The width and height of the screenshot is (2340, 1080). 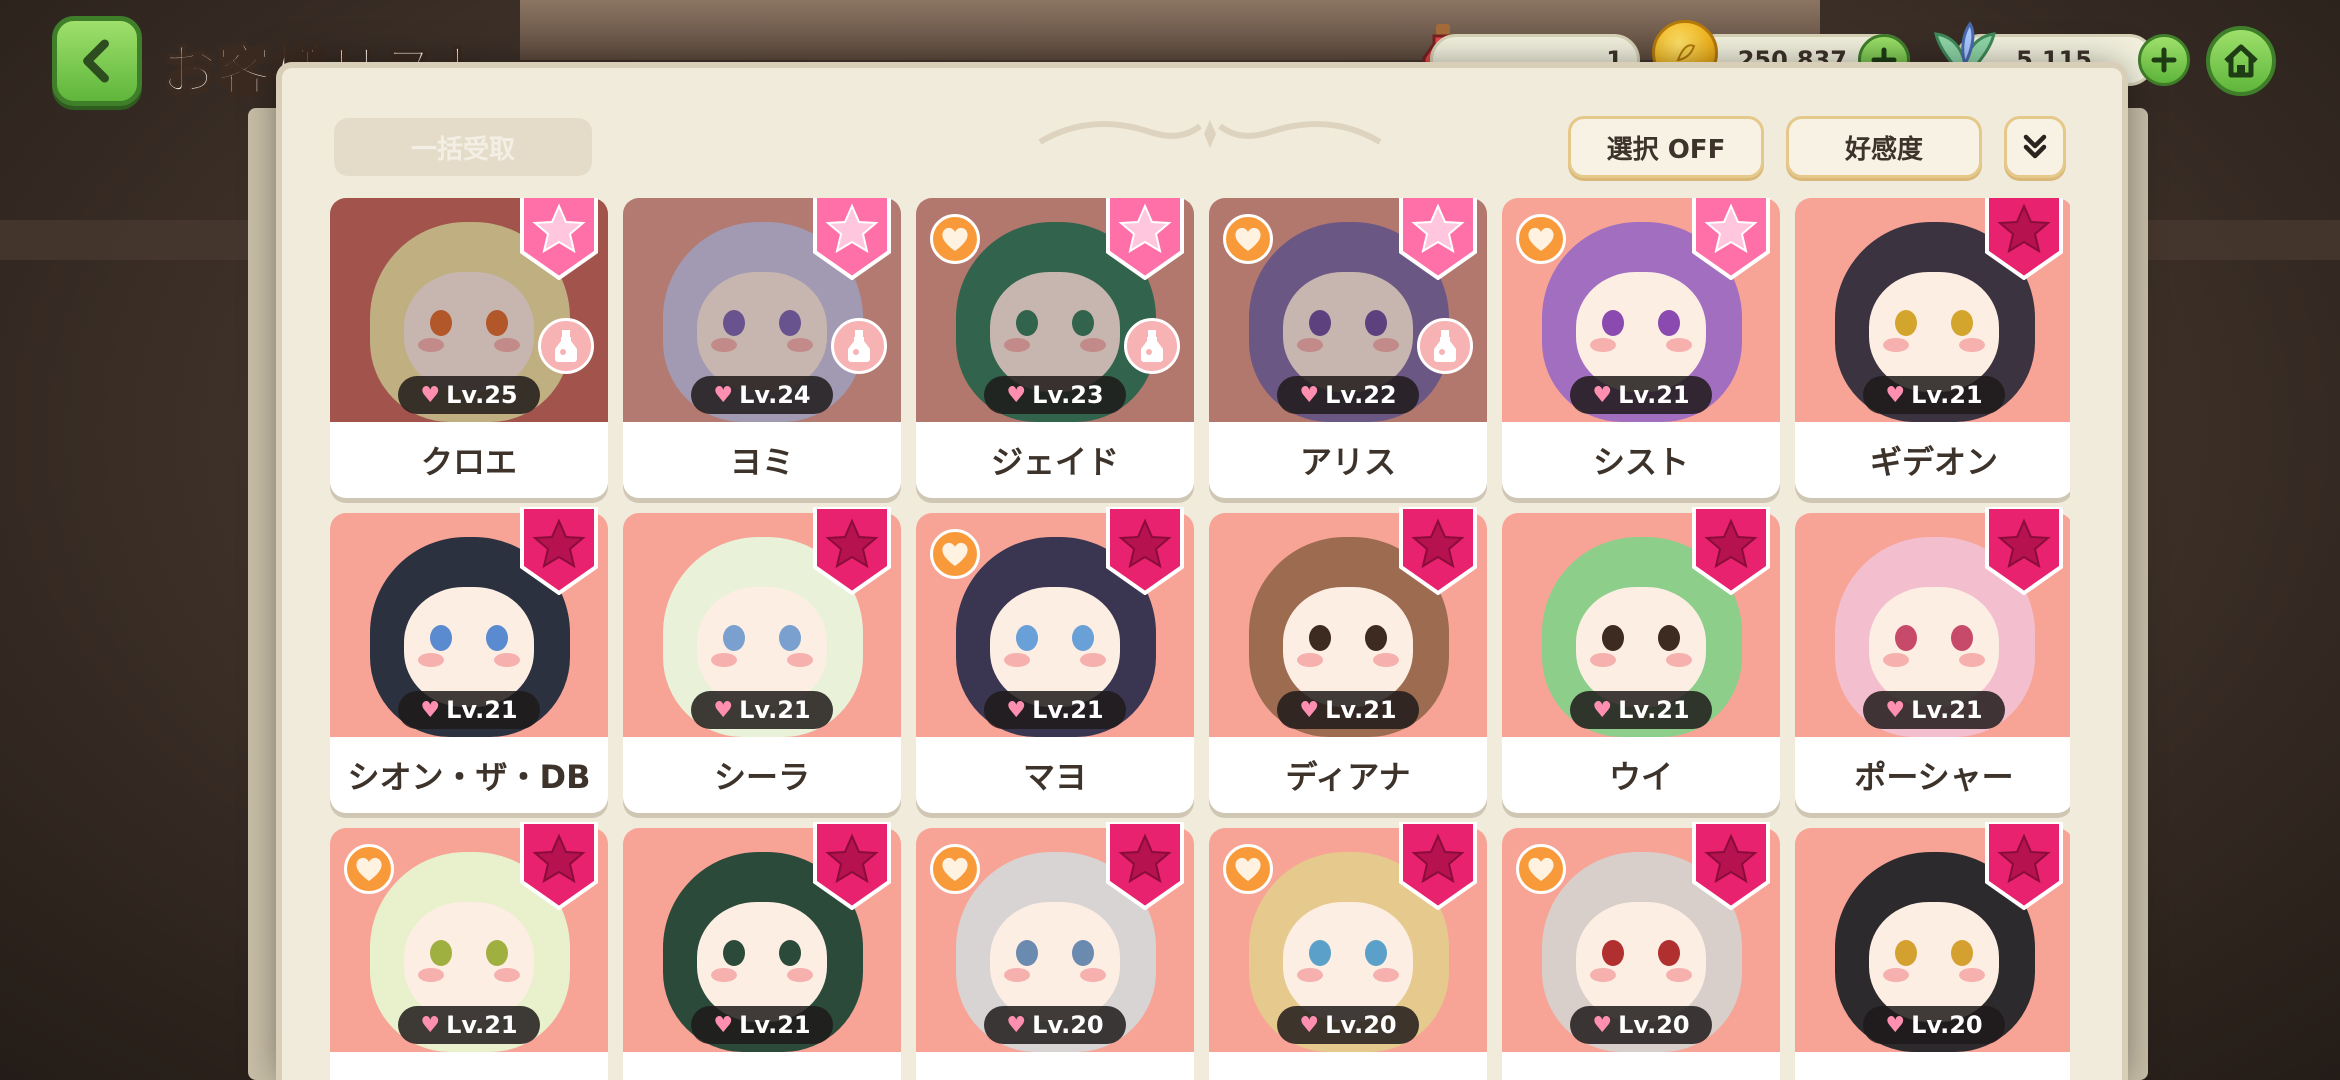 I want to click on customer-card: ♥ Lv.21 シスト, so click(x=1641, y=348).